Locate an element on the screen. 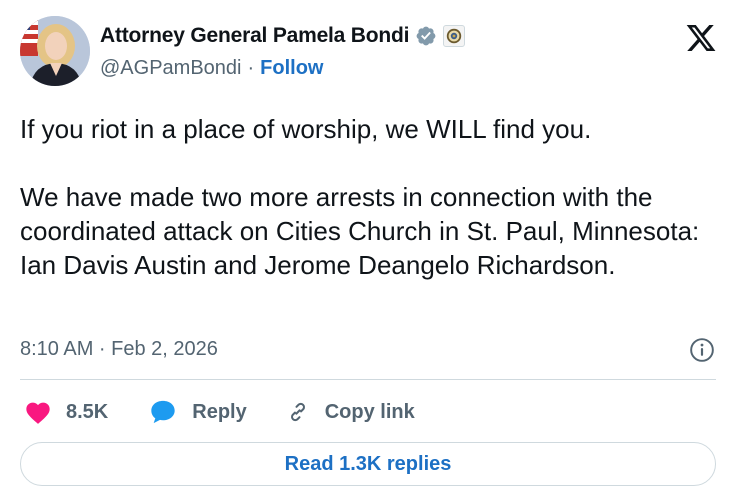  like-button: 8.5K is located at coordinates (66, 412).